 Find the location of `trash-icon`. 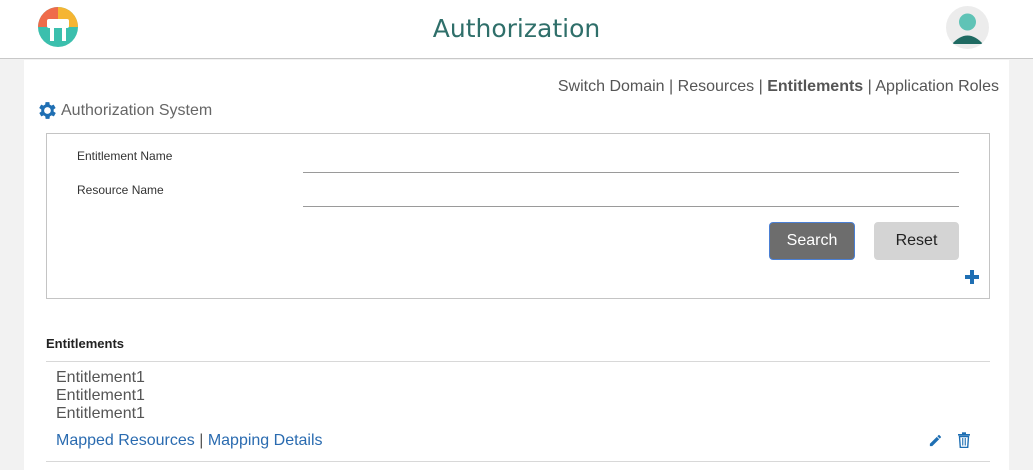

trash-icon is located at coordinates (964, 440).